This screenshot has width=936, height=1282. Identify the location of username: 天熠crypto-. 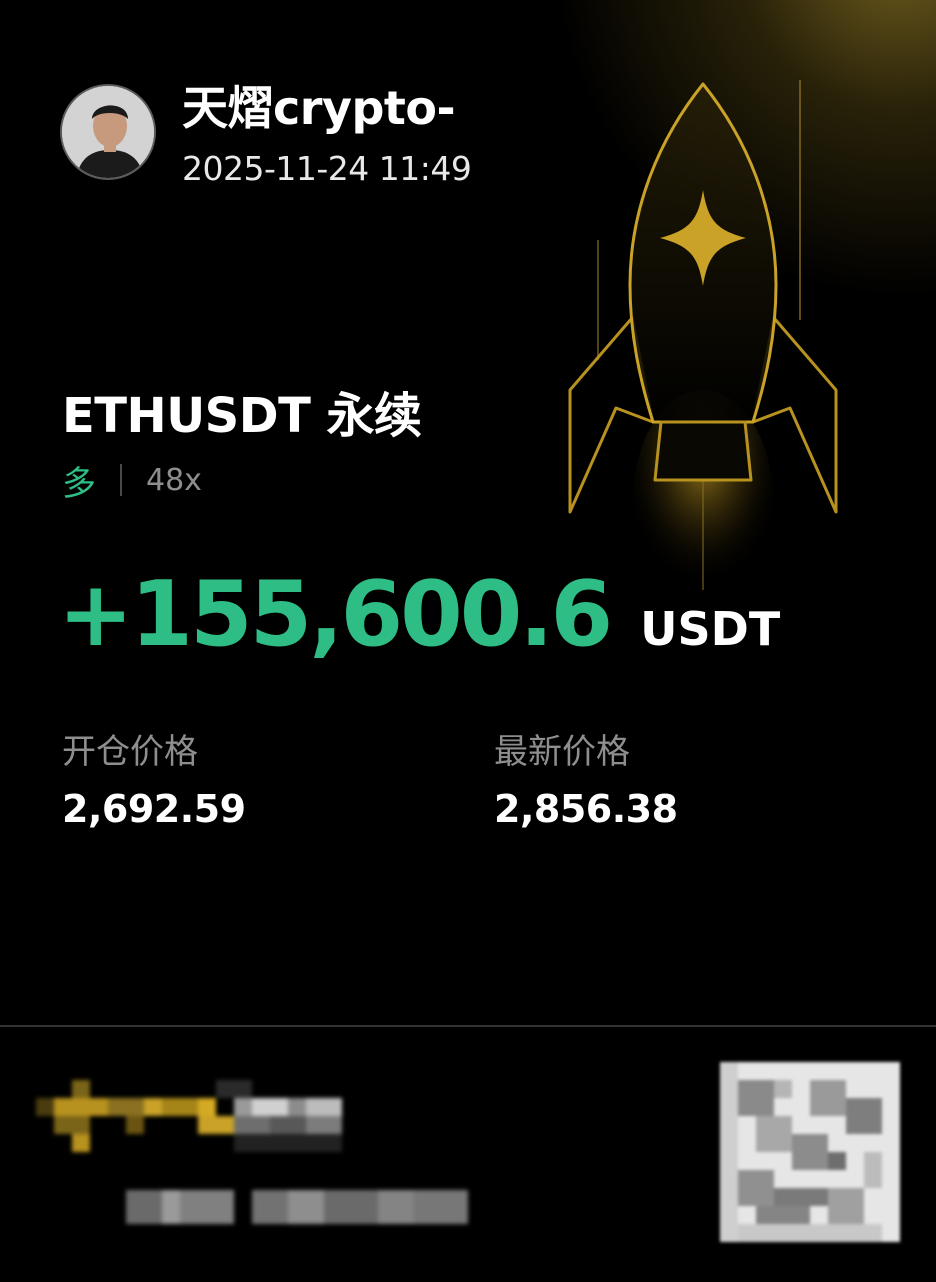
(319, 108).